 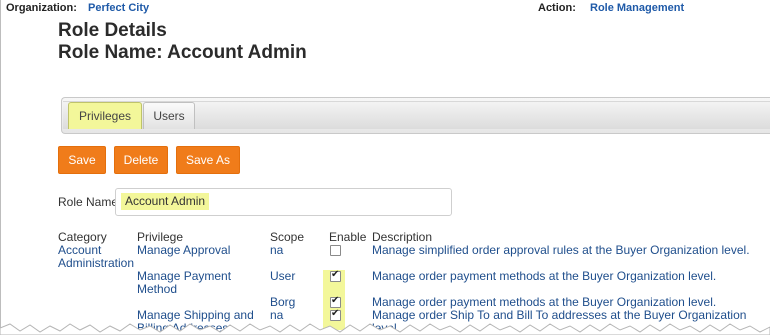 I want to click on tab-users: Users, so click(x=169, y=115).